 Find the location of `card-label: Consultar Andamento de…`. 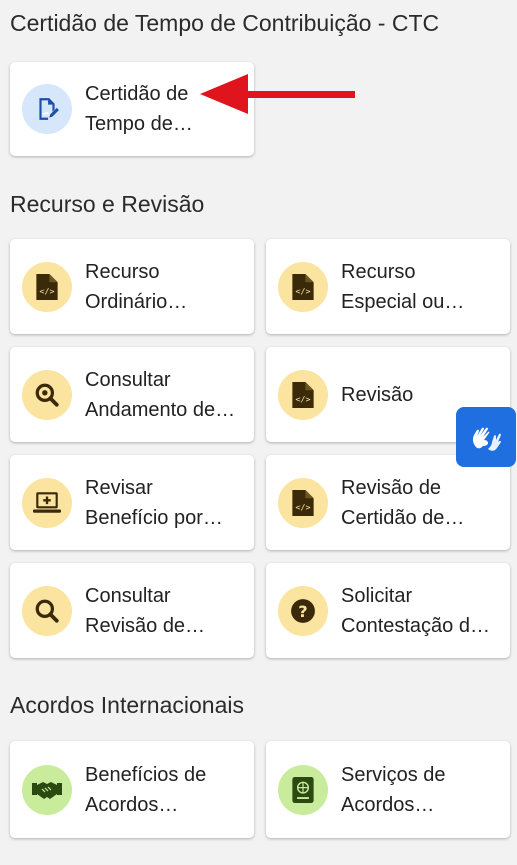

card-label: Consultar Andamento de… is located at coordinates (160, 394).